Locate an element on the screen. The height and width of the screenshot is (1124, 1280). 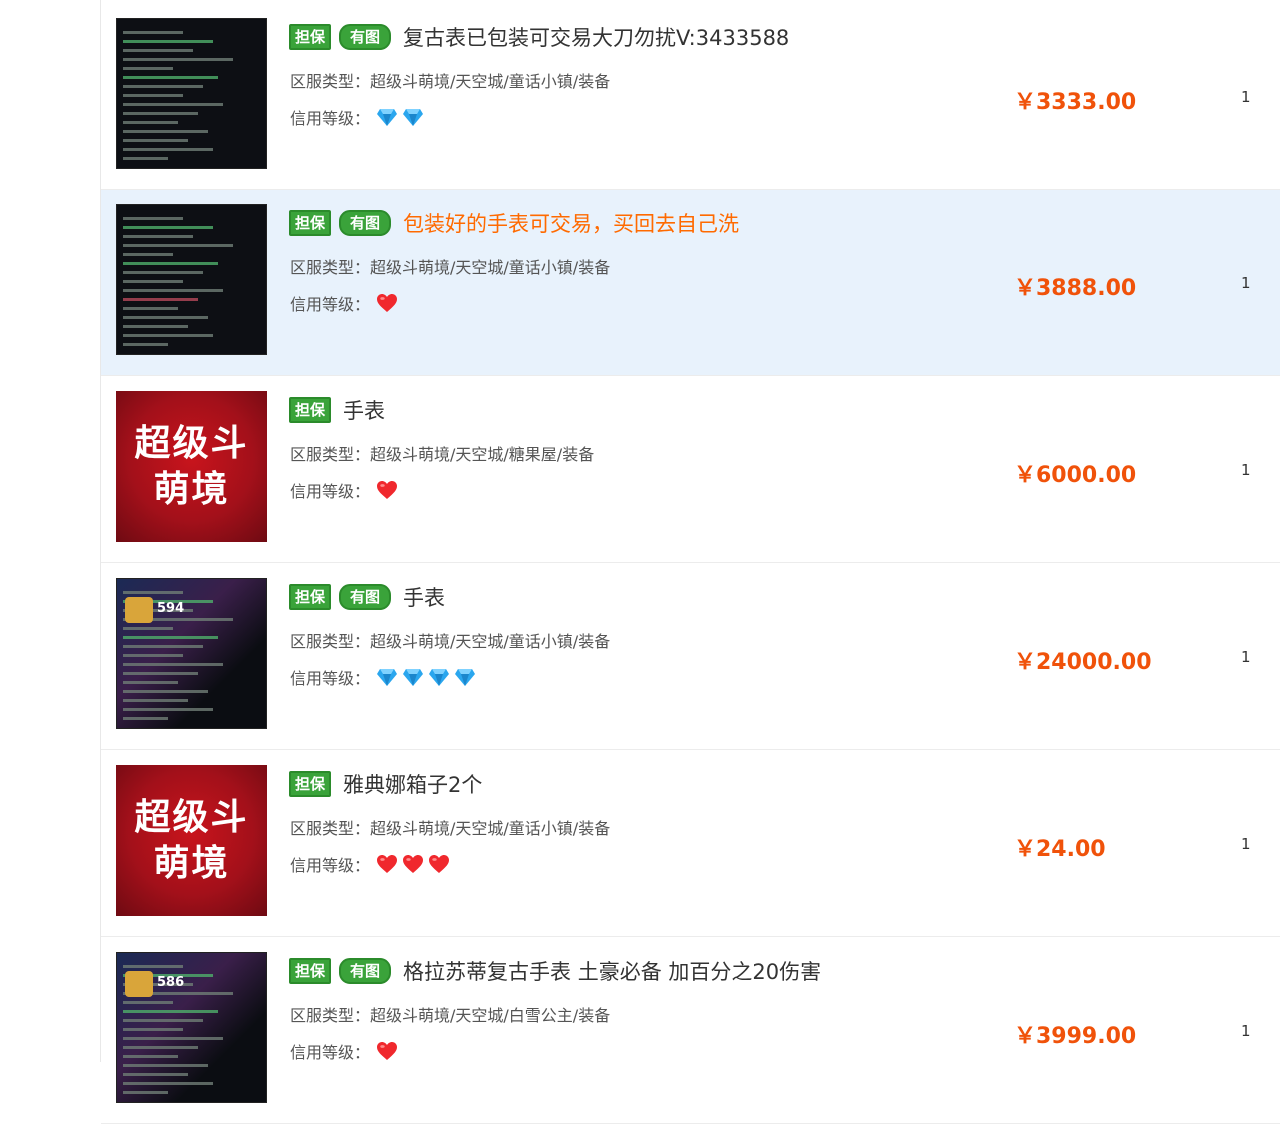
price: ￥3999.00 is located at coordinates (1075, 1036).